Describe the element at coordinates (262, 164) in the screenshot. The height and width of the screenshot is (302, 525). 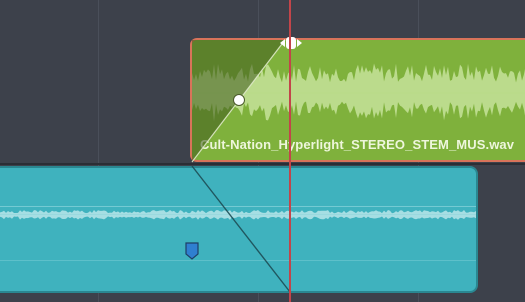
I see `track-divider` at that location.